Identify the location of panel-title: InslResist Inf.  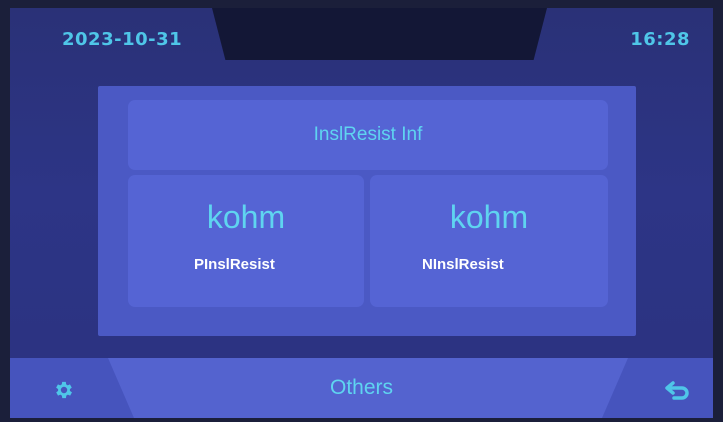
(368, 134).